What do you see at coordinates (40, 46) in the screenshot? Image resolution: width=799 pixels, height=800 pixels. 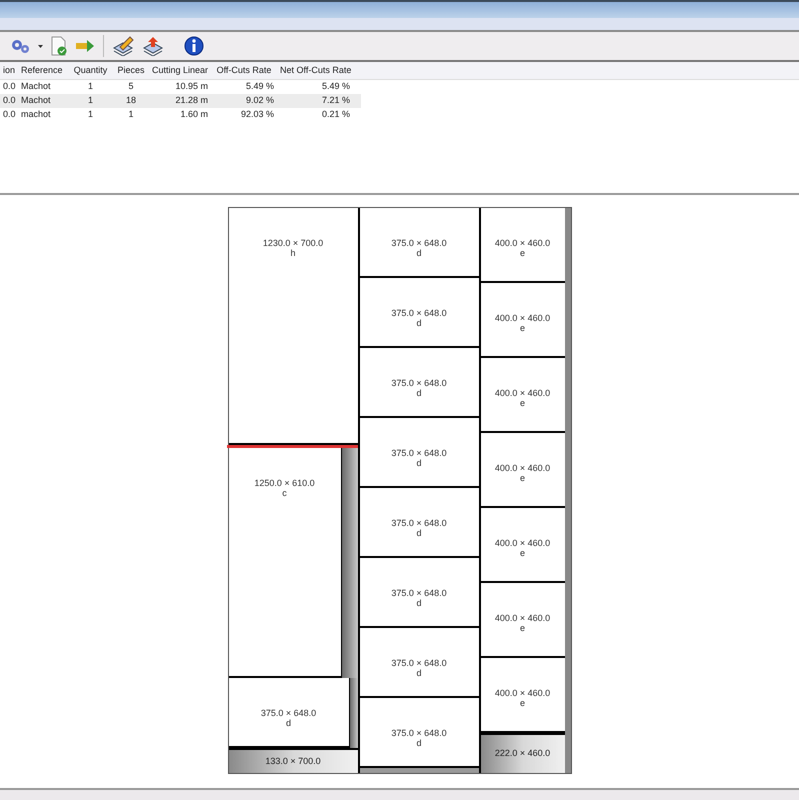 I see `caret-icon` at bounding box center [40, 46].